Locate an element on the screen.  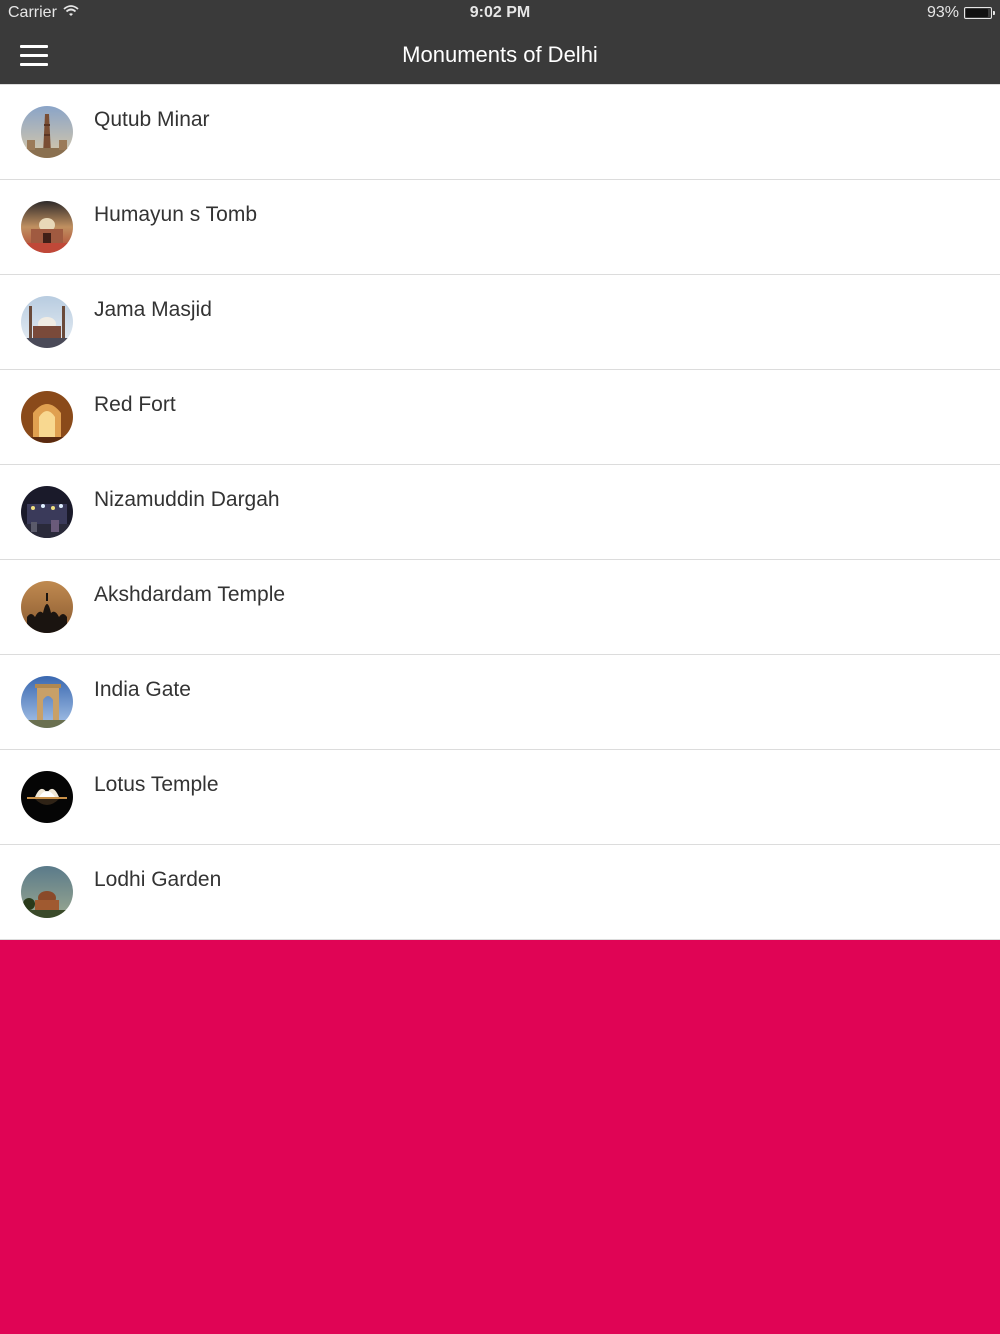
jama-masjid-thumbnail is located at coordinates (47, 322).